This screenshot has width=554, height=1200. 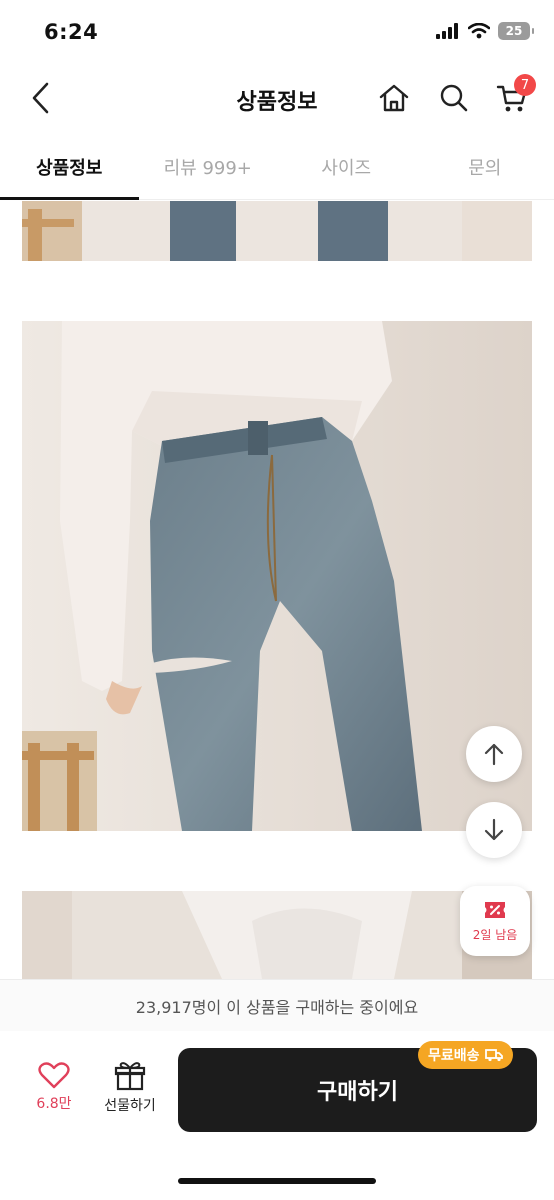 What do you see at coordinates (479, 31) in the screenshot?
I see `wifi-icon` at bounding box center [479, 31].